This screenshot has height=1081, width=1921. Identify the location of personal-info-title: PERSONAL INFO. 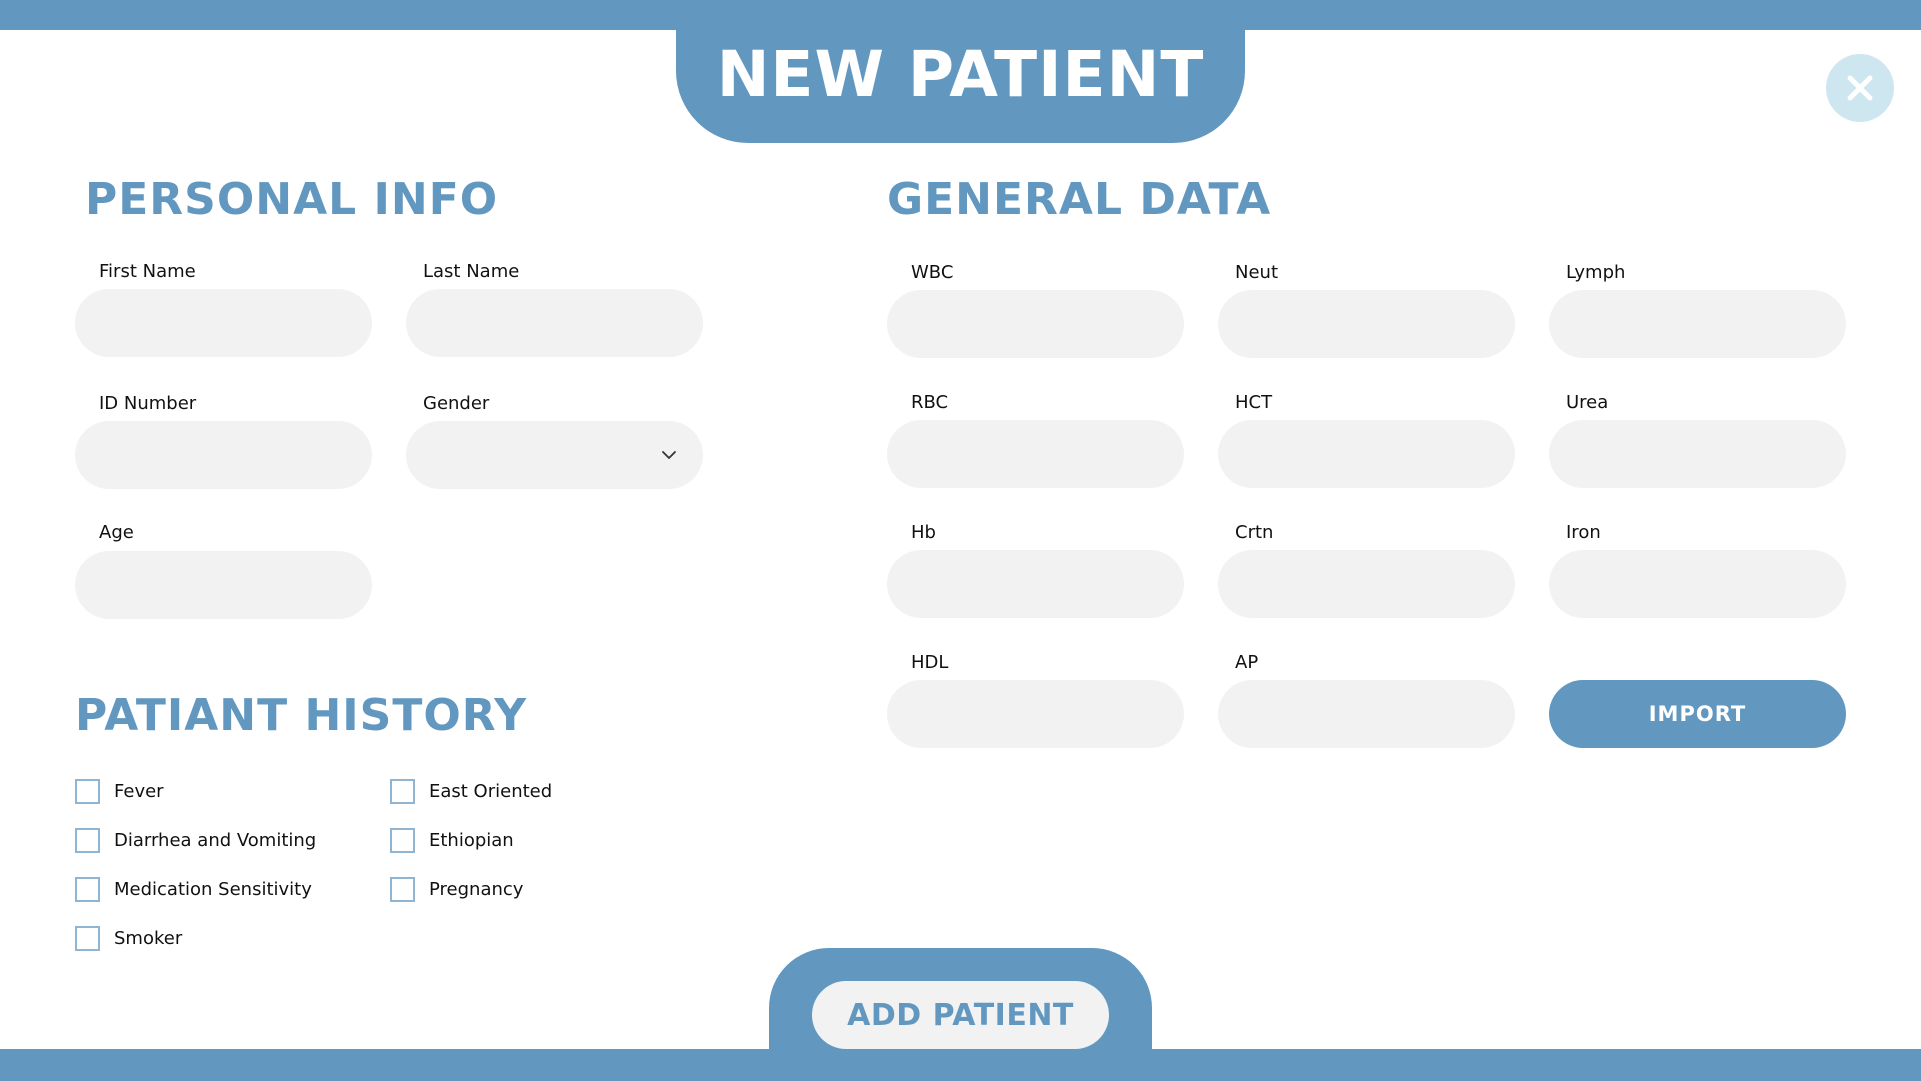
(292, 199).